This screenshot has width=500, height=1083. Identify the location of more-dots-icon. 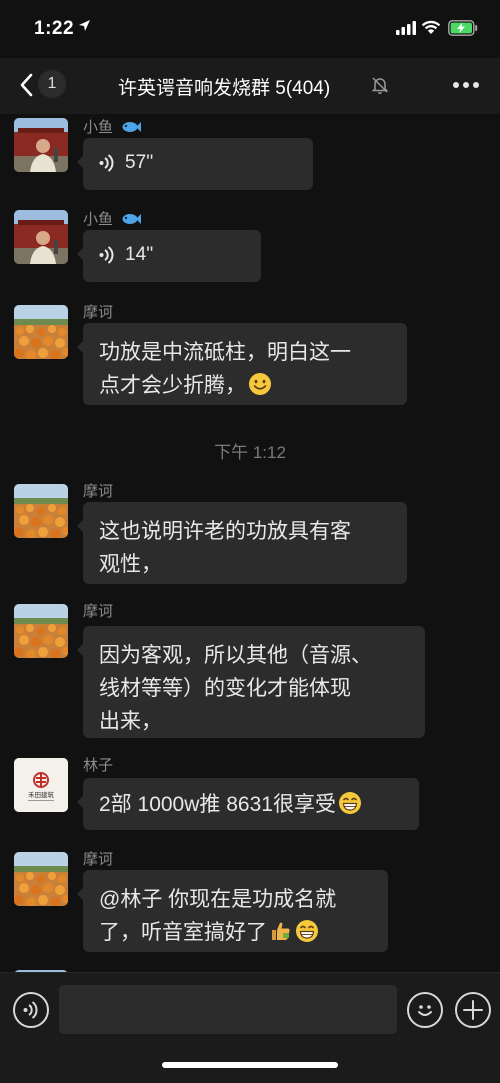
(456, 85).